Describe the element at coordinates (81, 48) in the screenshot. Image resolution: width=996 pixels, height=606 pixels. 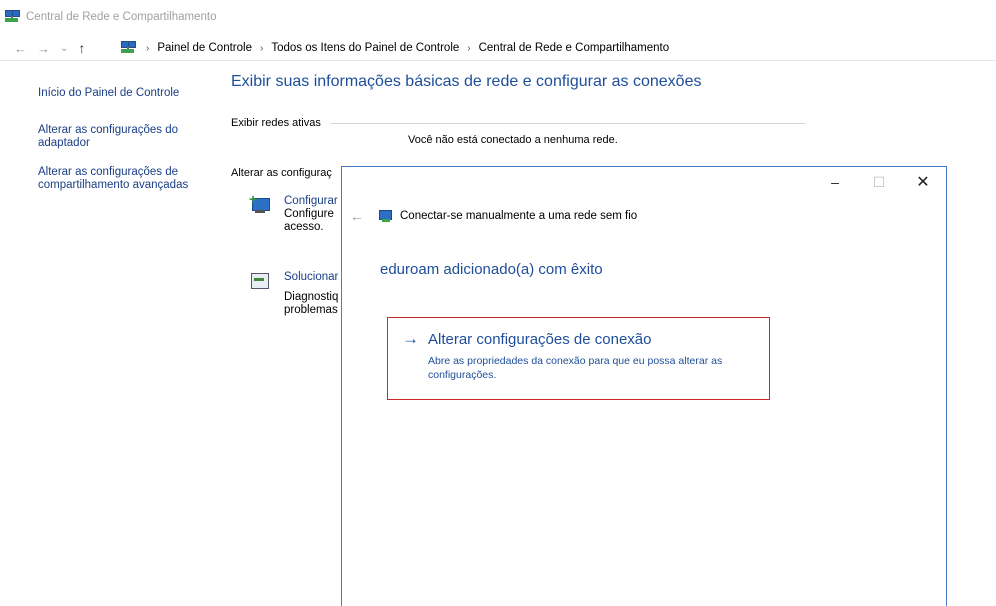
I see `up-icon: ↑` at that location.